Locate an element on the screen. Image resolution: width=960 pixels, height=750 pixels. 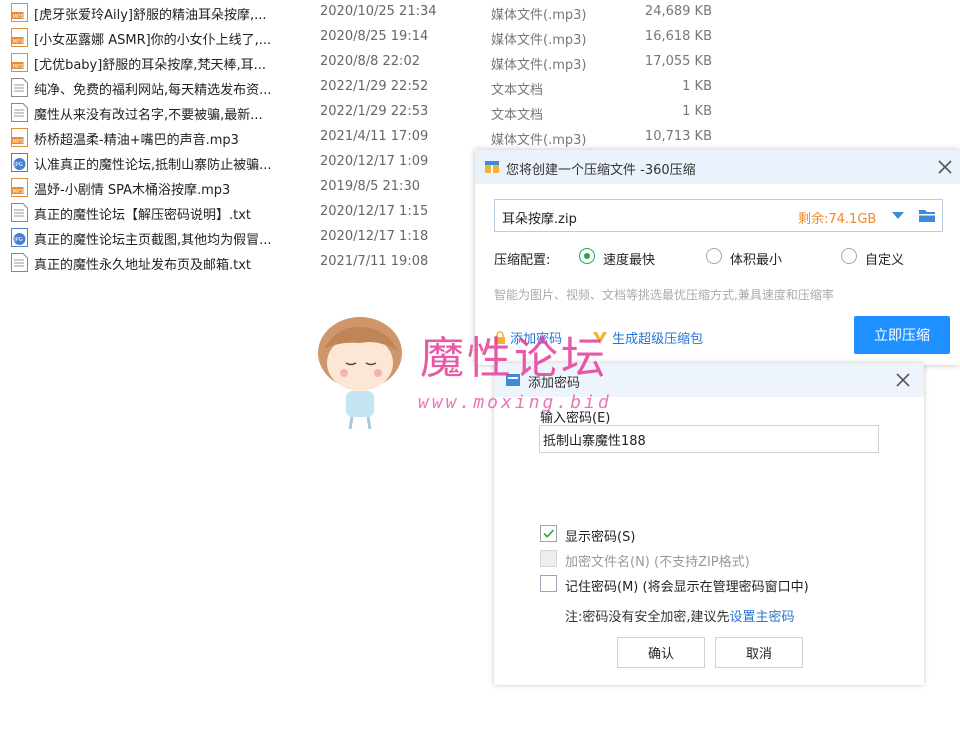
file-size: 17,055 KB is located at coordinates (678, 61).